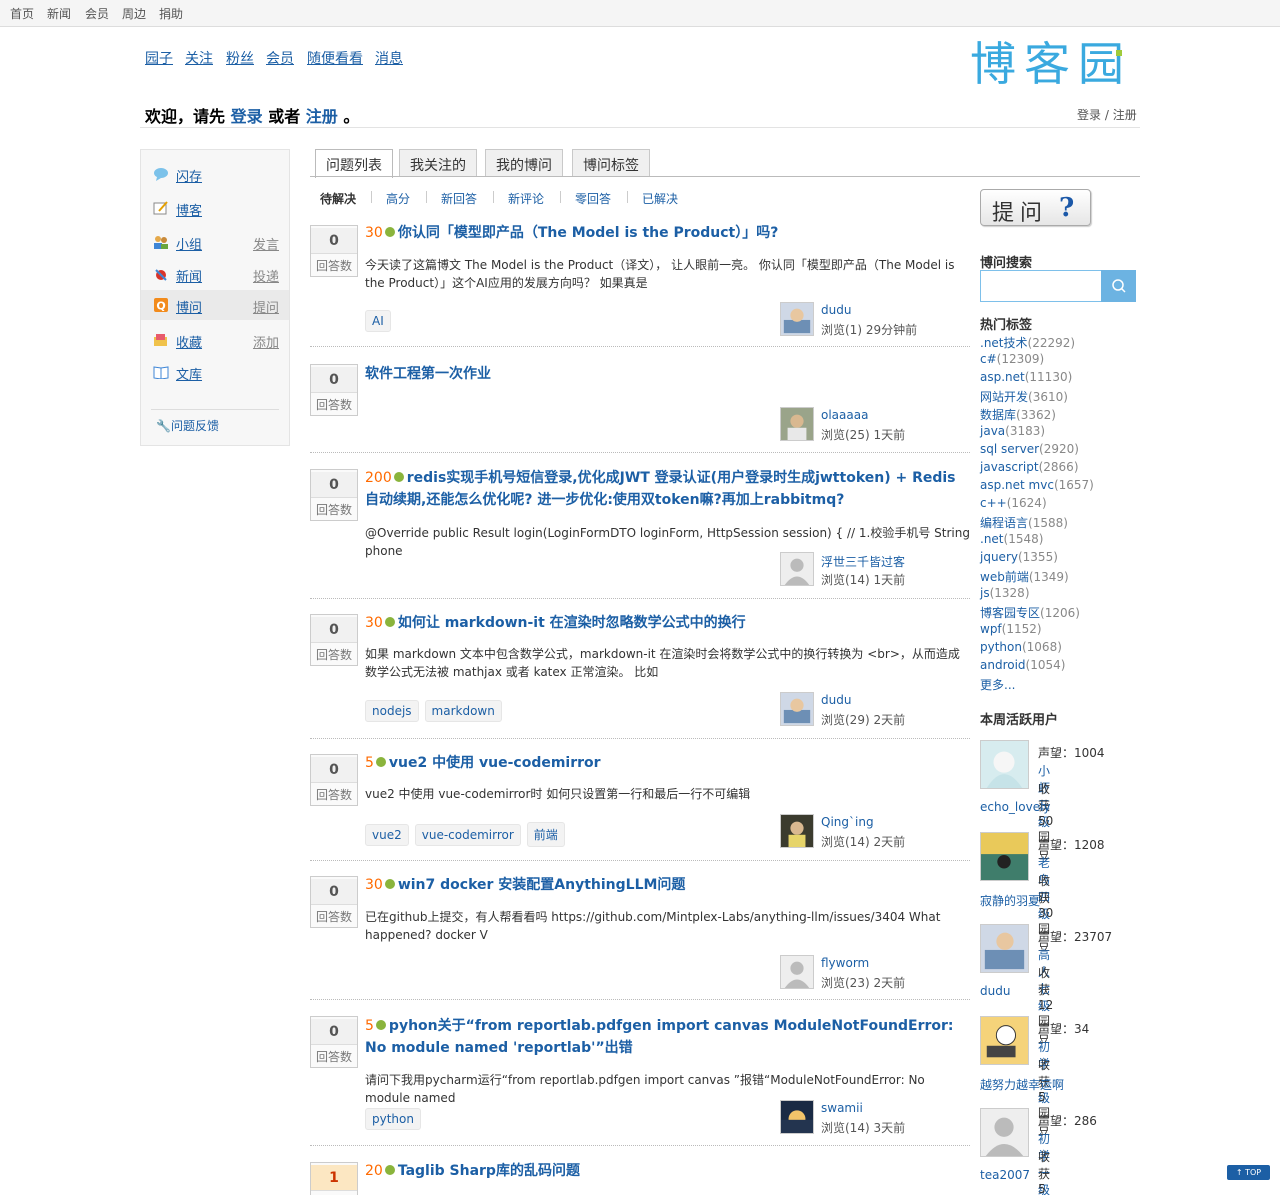 The image size is (1280, 1195). Describe the element at coordinates (1027, 342) in the screenshot. I see `hot-tag-link: .net技术(22292)` at that location.